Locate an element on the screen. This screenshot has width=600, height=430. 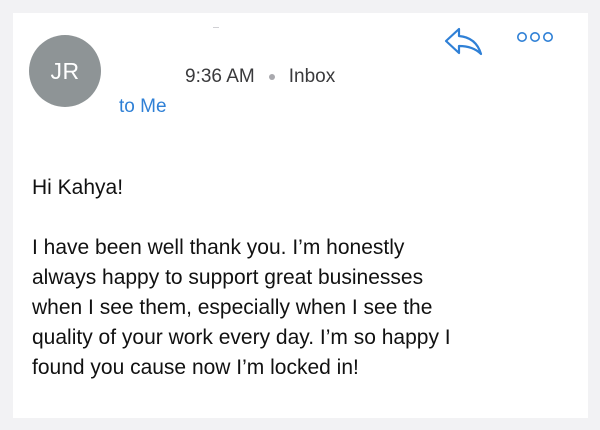
more-options-button is located at coordinates (535, 37).